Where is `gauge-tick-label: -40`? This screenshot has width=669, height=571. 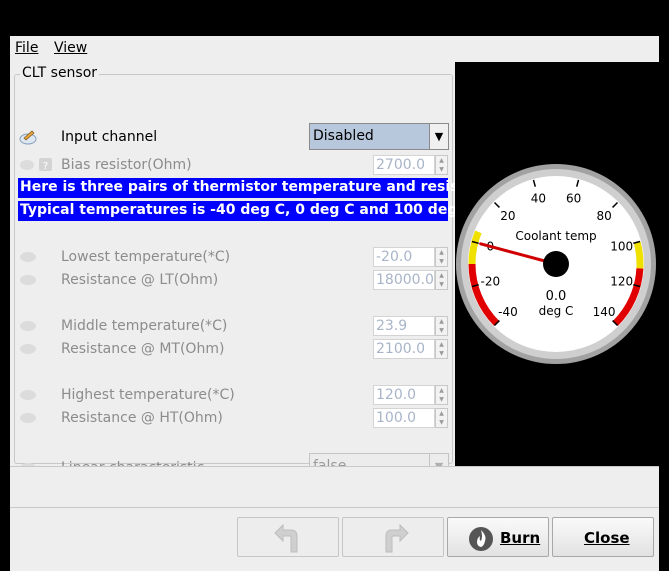 gauge-tick-label: -40 is located at coordinates (508, 312).